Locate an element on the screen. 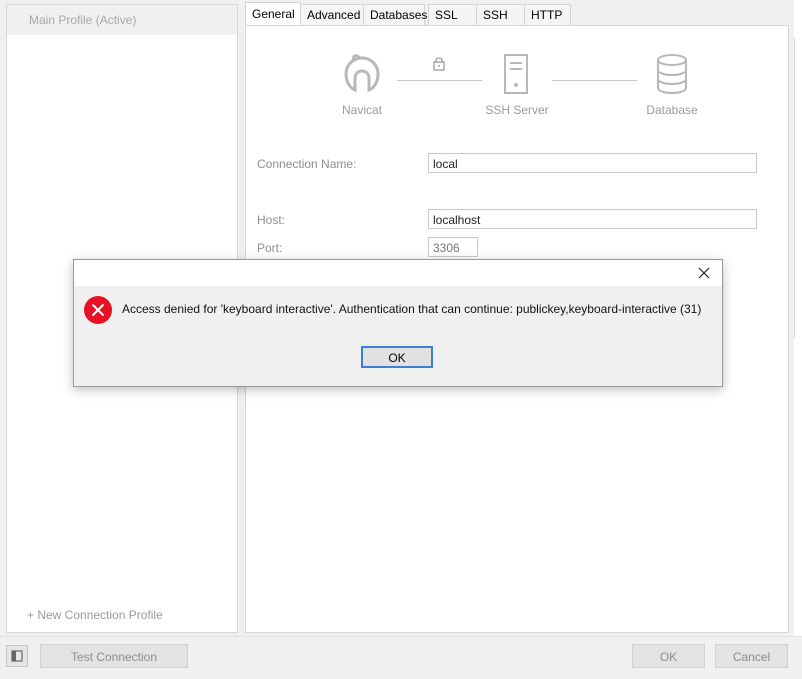  port-input: 3306 is located at coordinates (453, 247).